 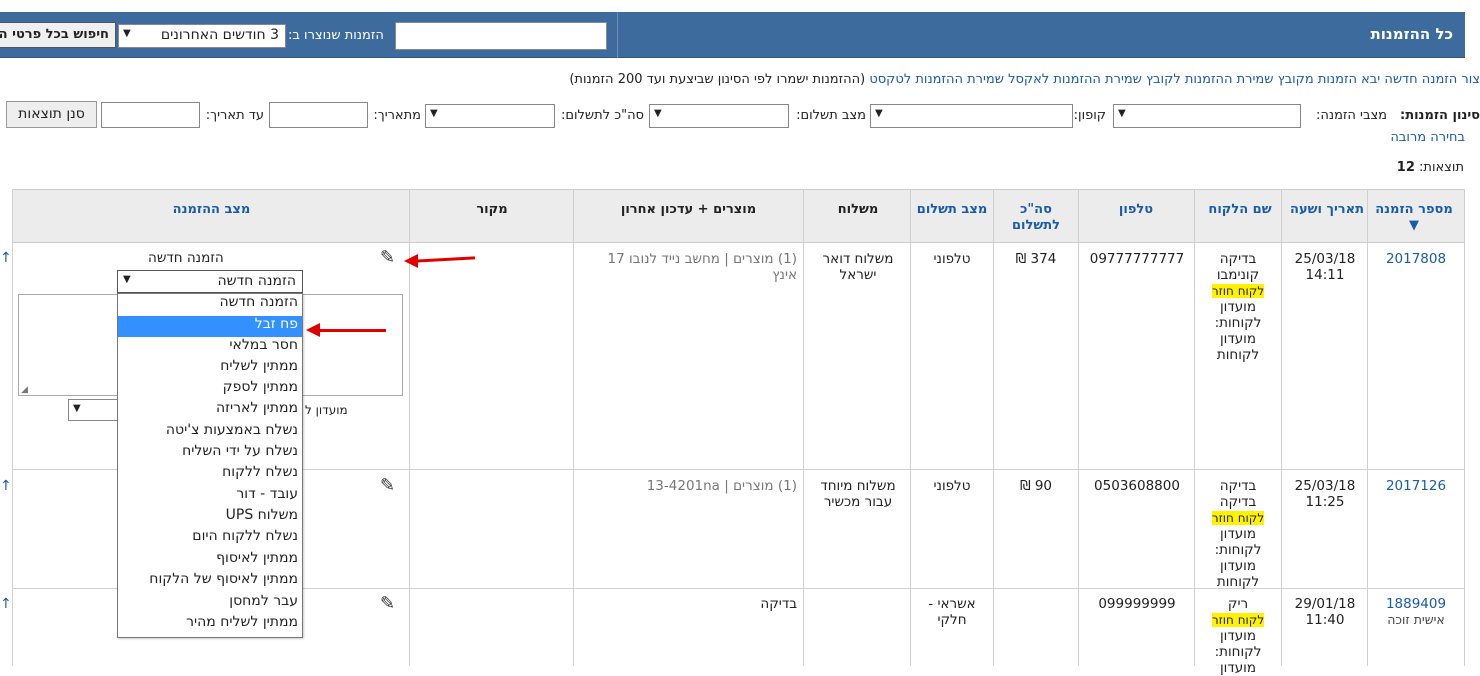 I want to click on order-date: 29/01/18 11:40, so click(x=1325, y=612).